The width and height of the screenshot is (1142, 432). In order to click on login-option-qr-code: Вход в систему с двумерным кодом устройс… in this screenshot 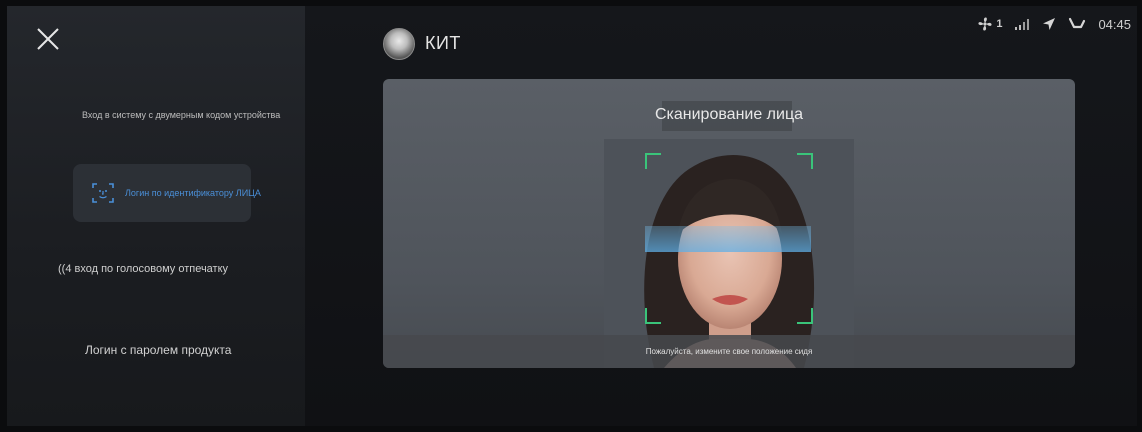, I will do `click(181, 115)`.